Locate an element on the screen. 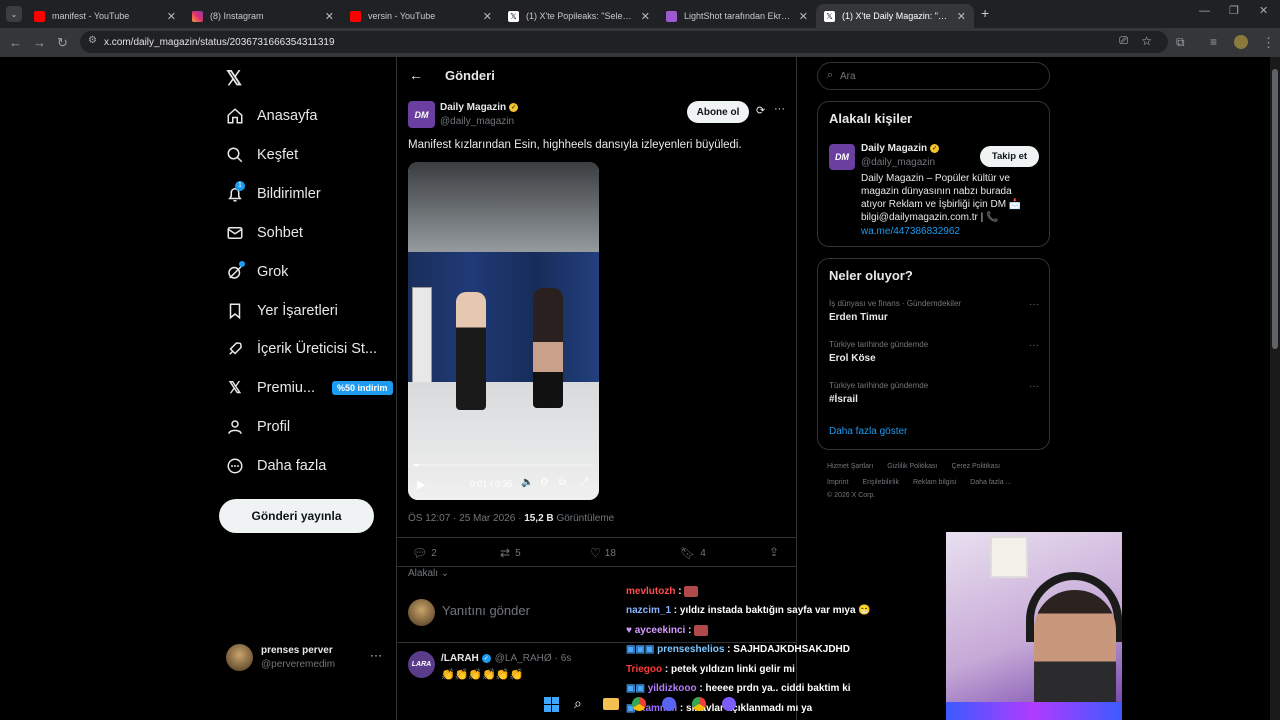  tab-list-dropdown: ⌄ is located at coordinates (14, 14).